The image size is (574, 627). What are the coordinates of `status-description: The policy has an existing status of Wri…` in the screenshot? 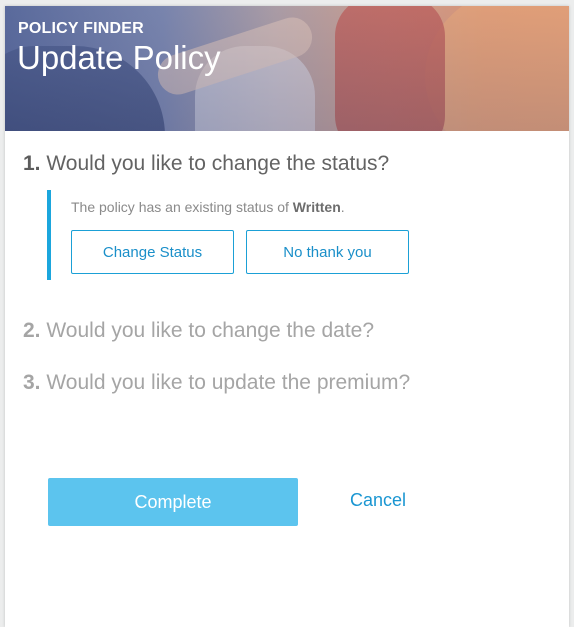 It's located at (208, 207).